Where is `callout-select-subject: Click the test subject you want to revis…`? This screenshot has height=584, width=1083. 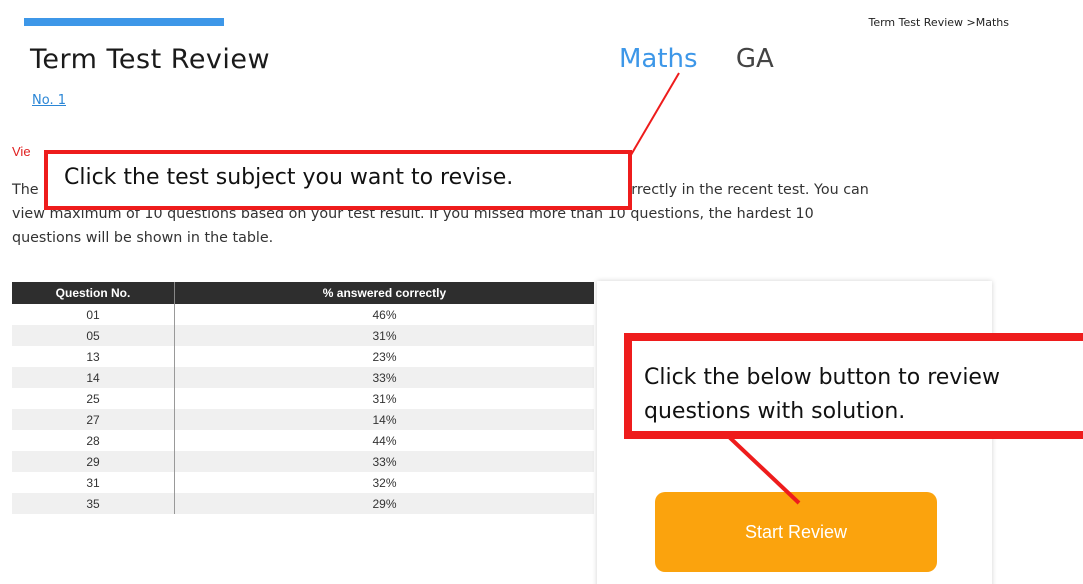
callout-select-subject: Click the test subject you want to revis… is located at coordinates (338, 180).